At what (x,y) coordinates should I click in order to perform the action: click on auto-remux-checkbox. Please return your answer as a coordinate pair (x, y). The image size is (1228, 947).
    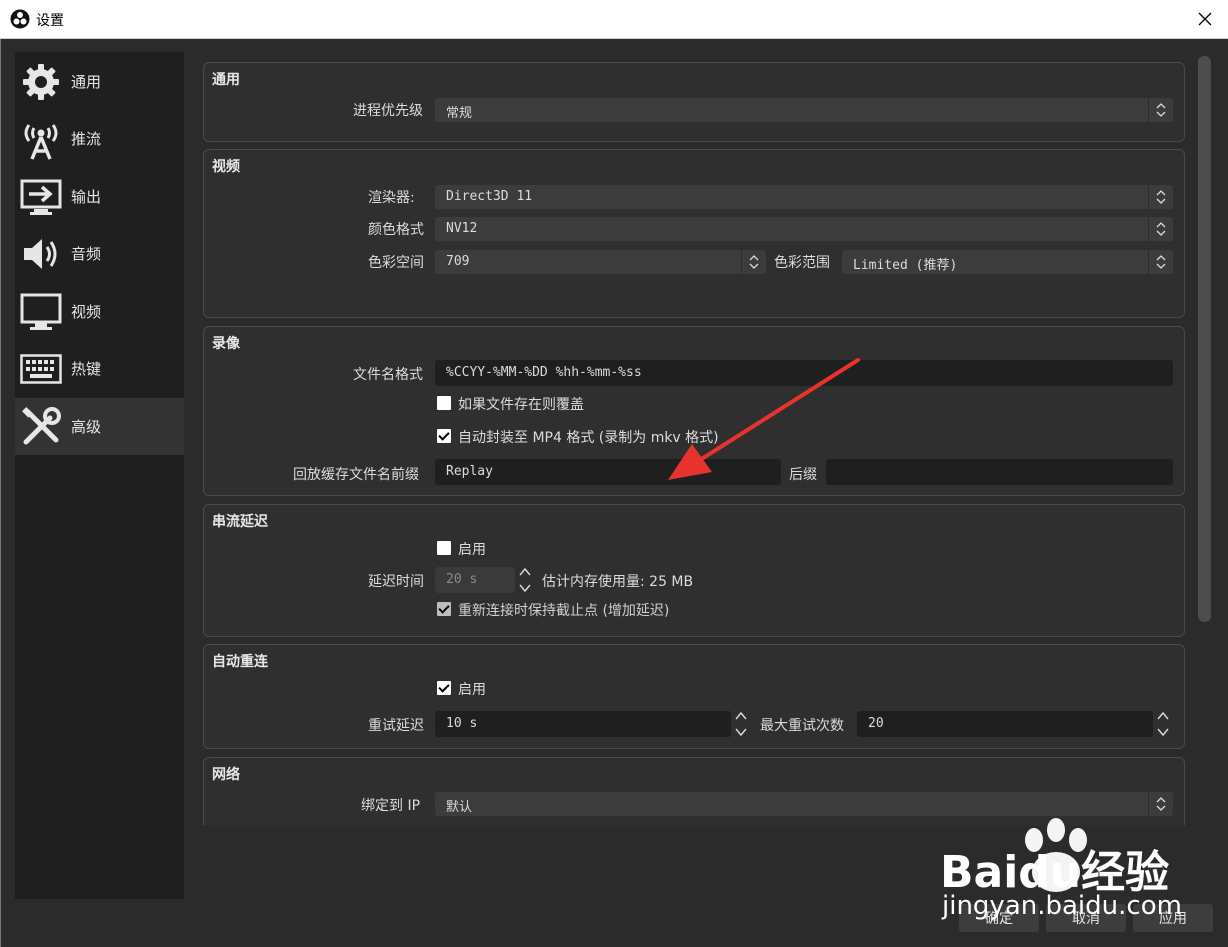
    Looking at the image, I should click on (444, 436).